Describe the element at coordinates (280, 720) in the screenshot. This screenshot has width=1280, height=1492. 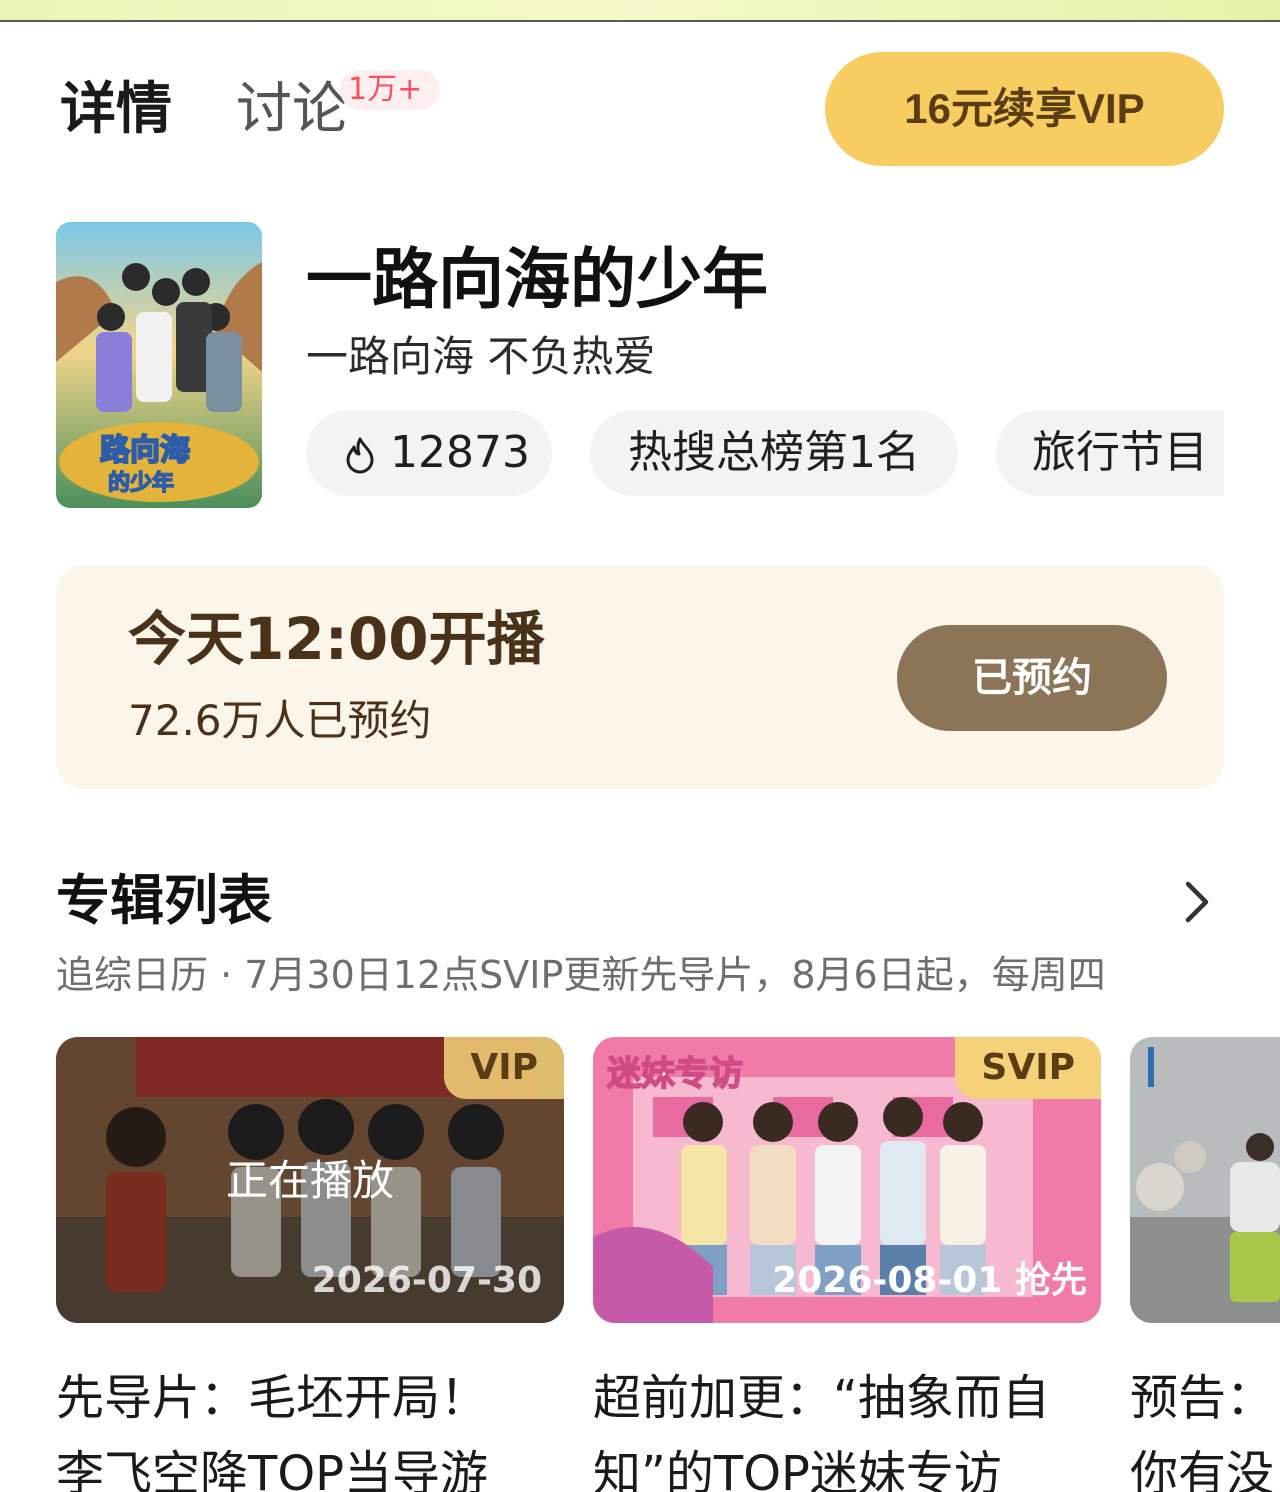
I see `reservation-count: 72.6万人已预约` at that location.